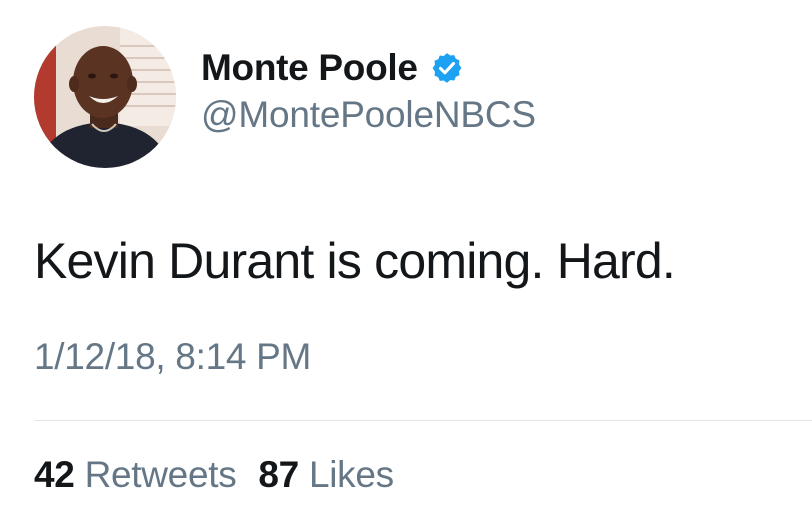 This screenshot has width=812, height=525. Describe the element at coordinates (423, 420) in the screenshot. I see `divider` at that location.